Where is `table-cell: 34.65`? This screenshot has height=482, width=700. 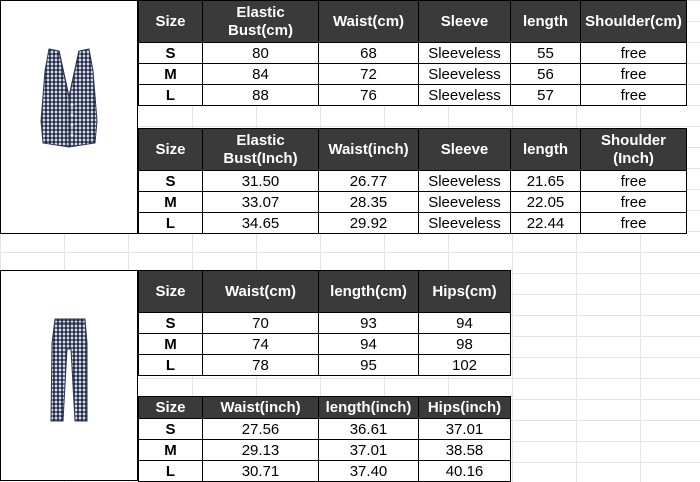 table-cell: 34.65 is located at coordinates (260, 223).